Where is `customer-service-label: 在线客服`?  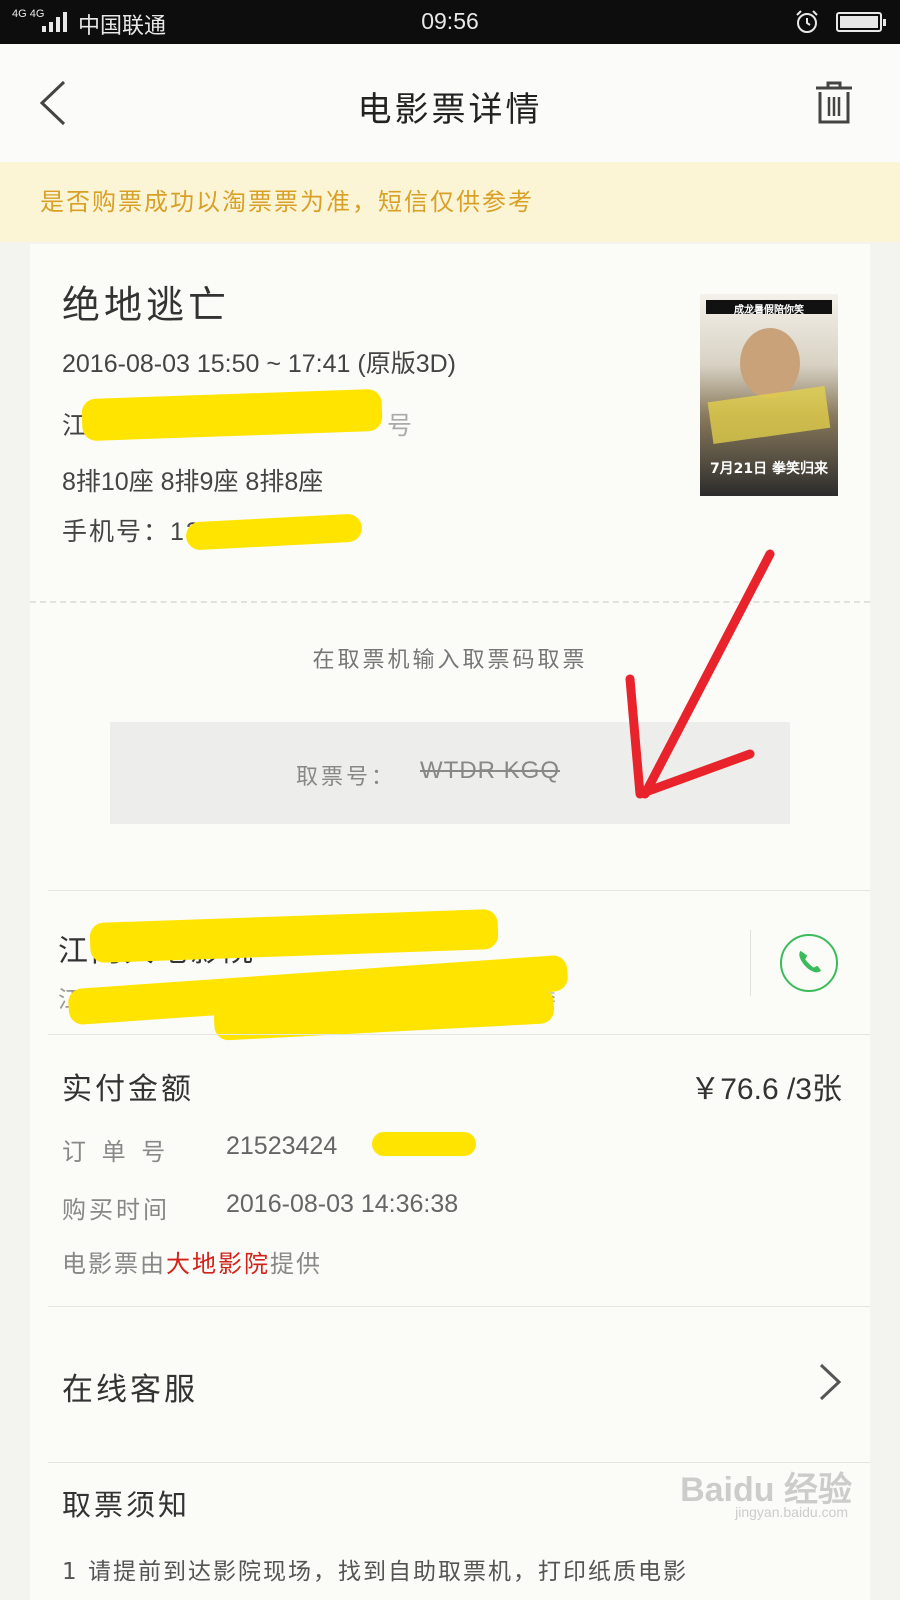 customer-service-label: 在线客服 is located at coordinates (130, 1390).